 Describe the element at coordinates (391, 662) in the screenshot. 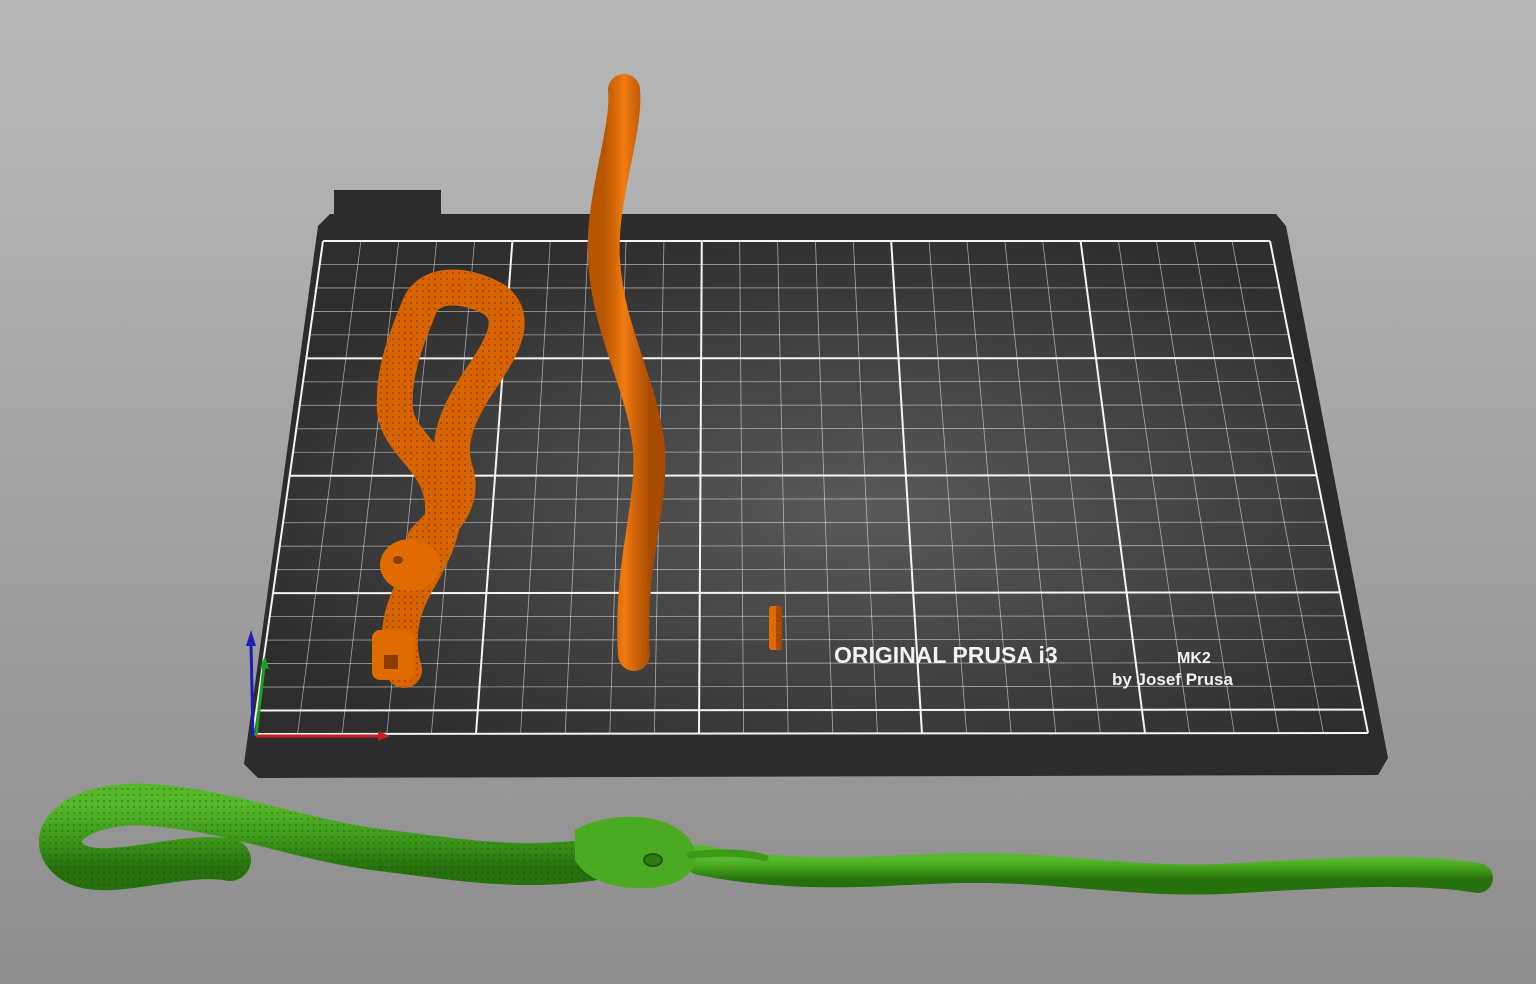

I see `snake-coiled-stub-hole` at that location.